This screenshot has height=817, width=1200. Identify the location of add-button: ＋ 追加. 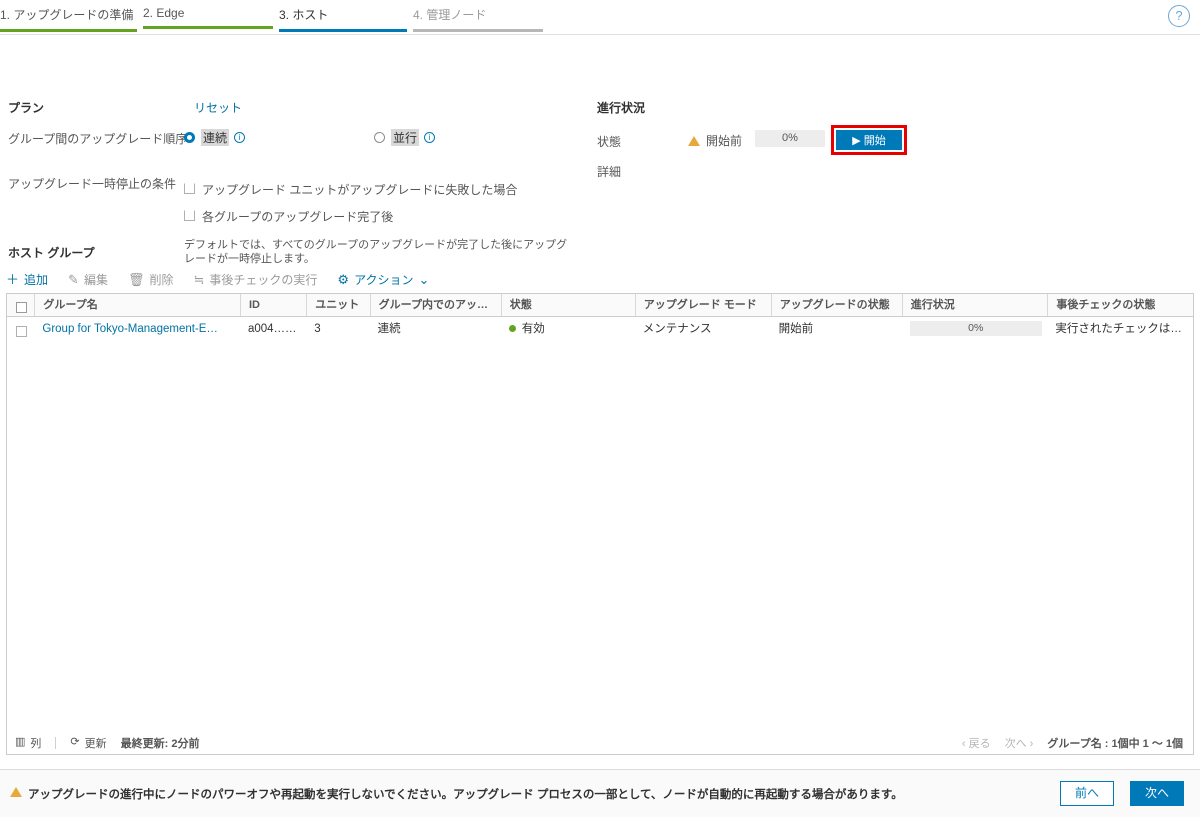
(27, 279).